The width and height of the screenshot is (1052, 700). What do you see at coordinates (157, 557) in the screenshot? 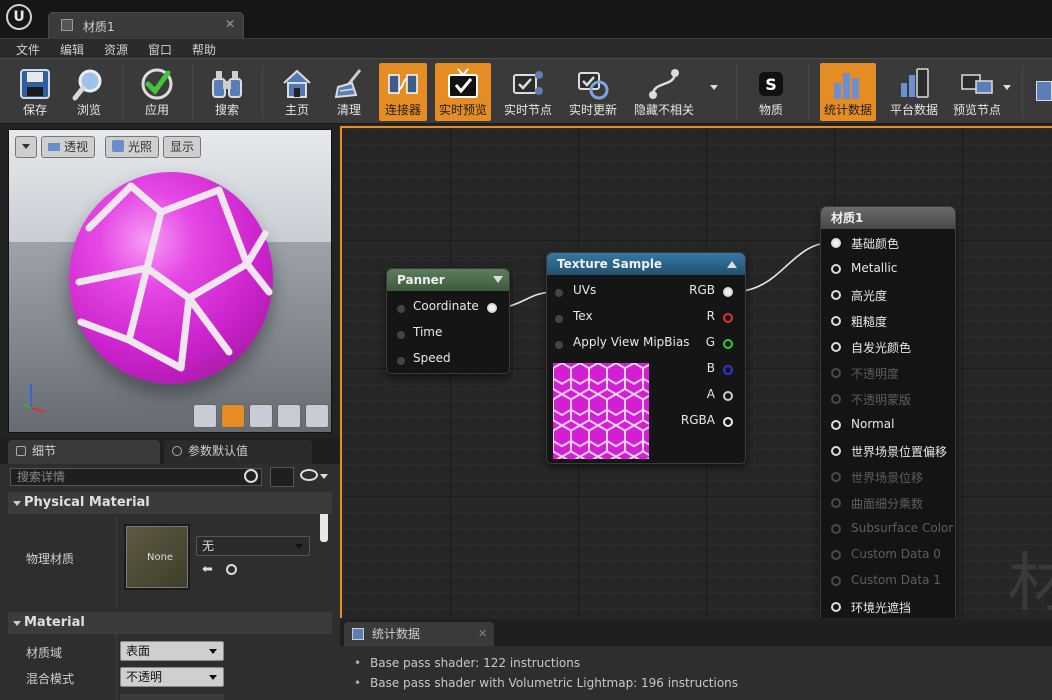
I see `asset-thumbnail: None` at bounding box center [157, 557].